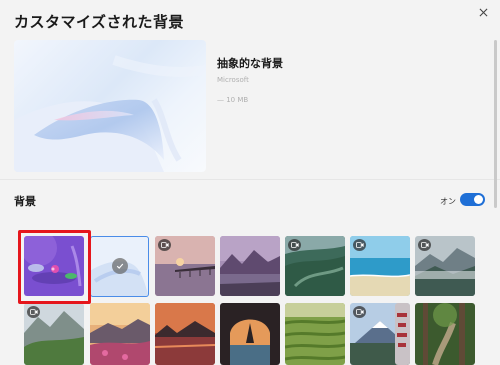 This screenshot has width=500, height=365. What do you see at coordinates (233, 80) in the screenshot?
I see `preview-meta: Microsoft` at bounding box center [233, 80].